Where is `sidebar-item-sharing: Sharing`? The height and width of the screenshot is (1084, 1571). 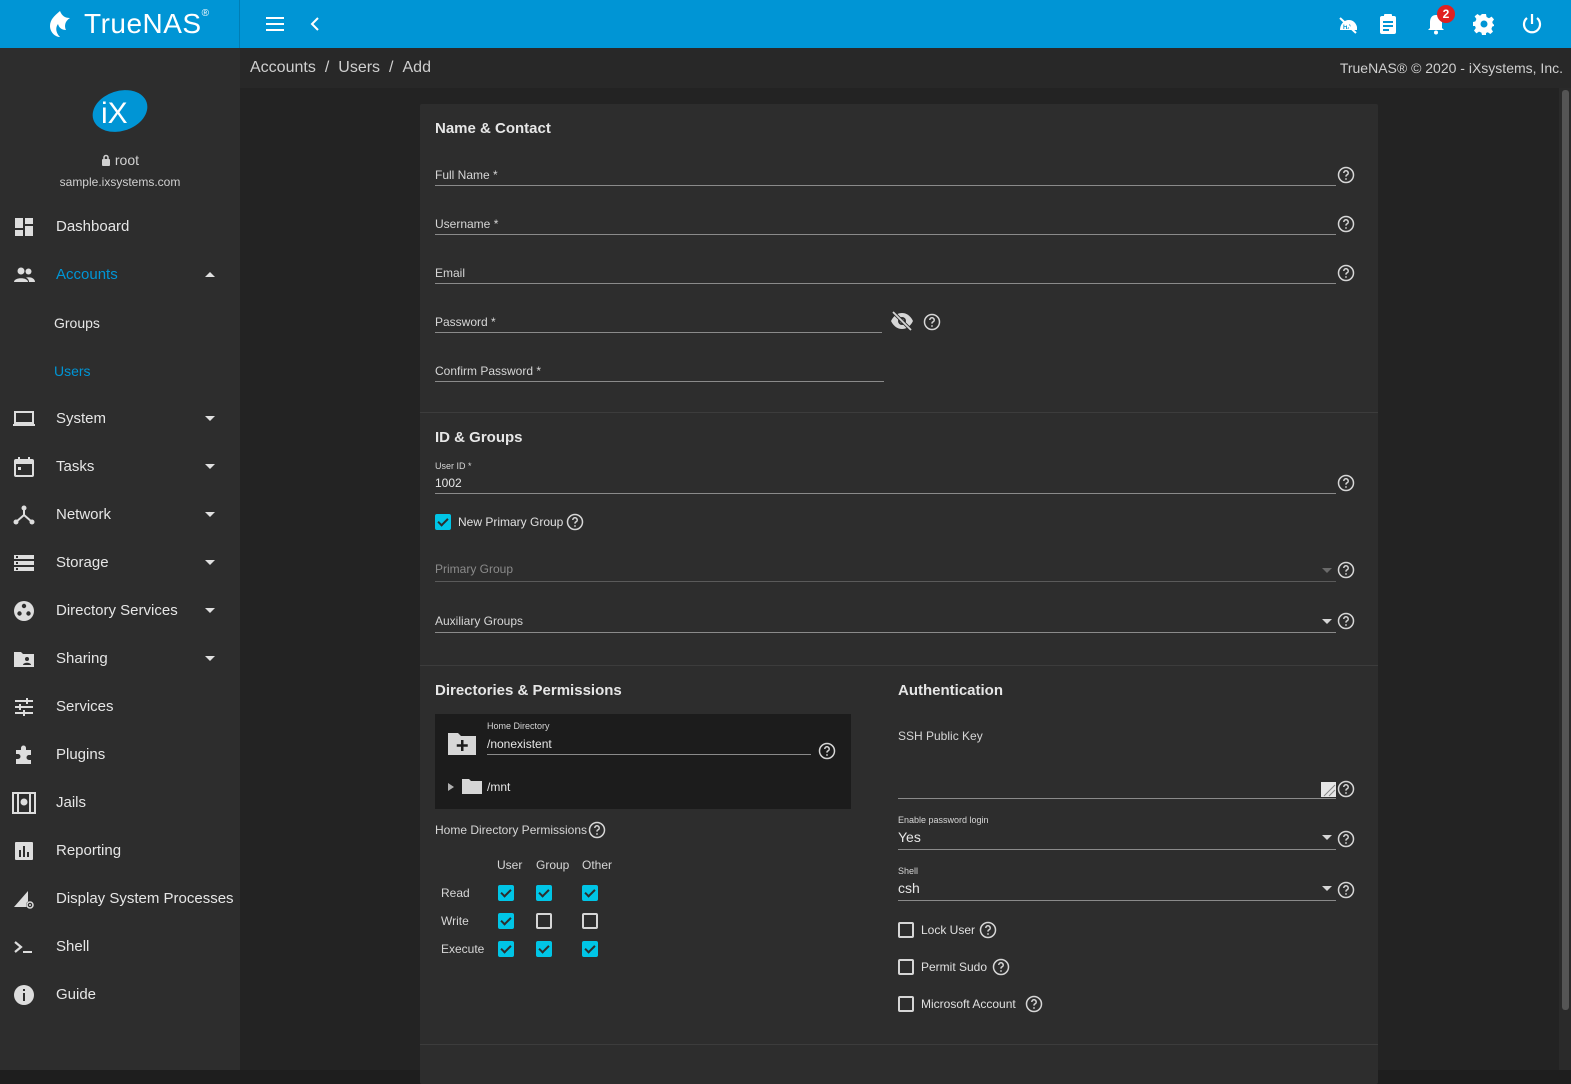 sidebar-item-sharing: Sharing is located at coordinates (120, 659).